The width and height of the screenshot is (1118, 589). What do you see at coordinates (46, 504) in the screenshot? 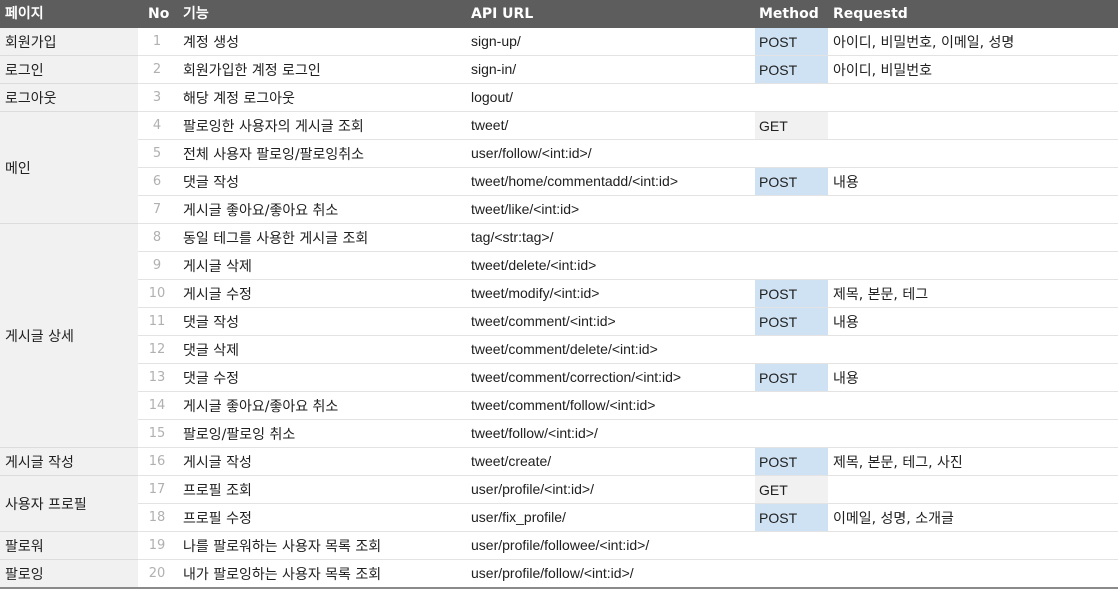
I see `page-group-label: 사용자 프로필` at bounding box center [46, 504].